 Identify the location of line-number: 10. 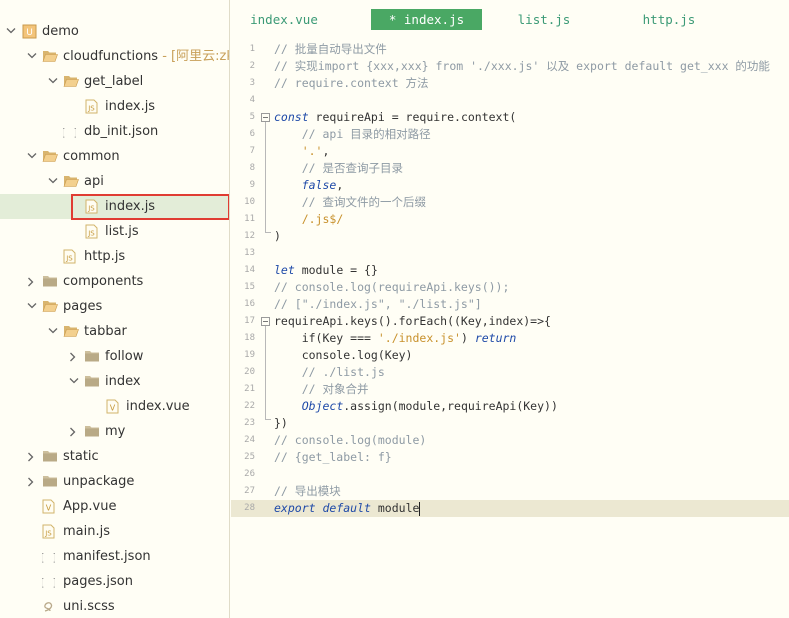
(249, 202).